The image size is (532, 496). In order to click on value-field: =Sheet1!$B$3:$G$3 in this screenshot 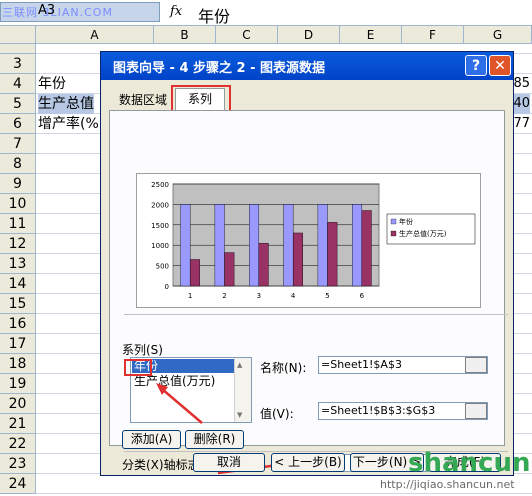, I will do `click(403, 411)`.